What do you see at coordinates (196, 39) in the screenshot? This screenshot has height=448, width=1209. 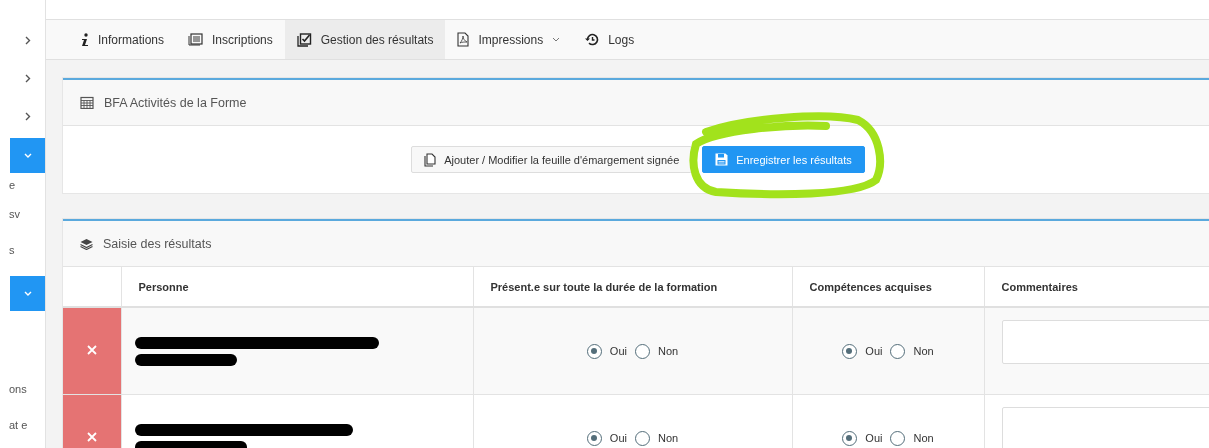 I see `list-icon` at bounding box center [196, 39].